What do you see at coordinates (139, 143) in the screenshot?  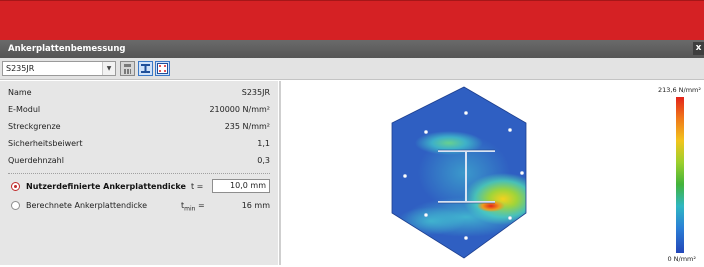 I see `property-row-safety-factor: Sicherheitsbeiwert 1,1` at bounding box center [139, 143].